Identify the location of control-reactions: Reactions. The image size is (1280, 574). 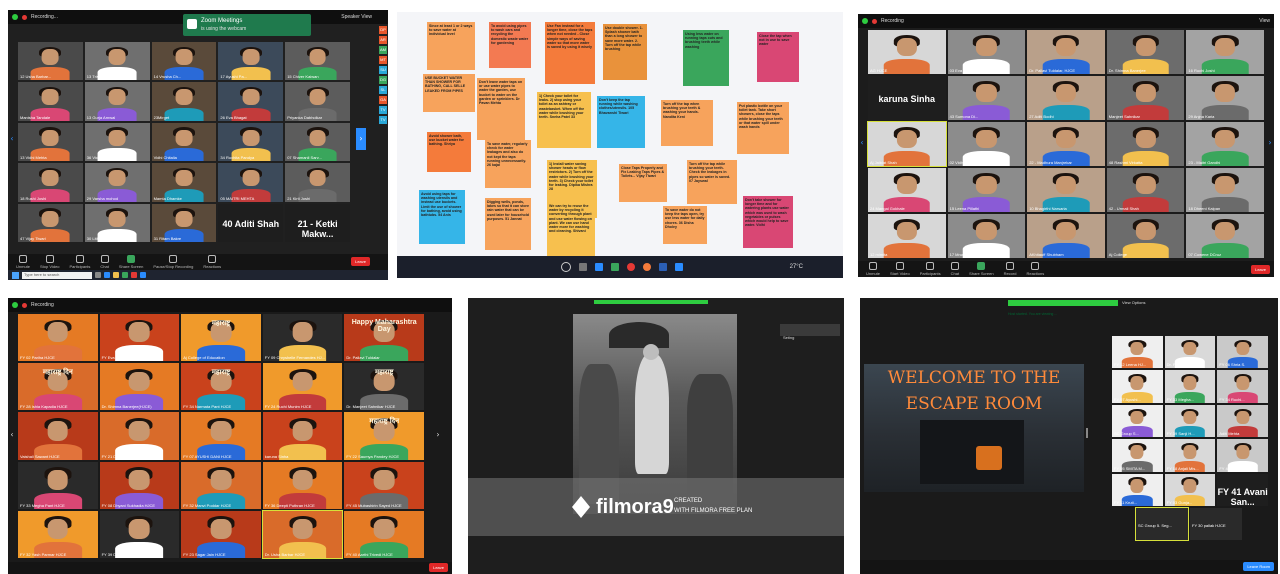
(212, 262).